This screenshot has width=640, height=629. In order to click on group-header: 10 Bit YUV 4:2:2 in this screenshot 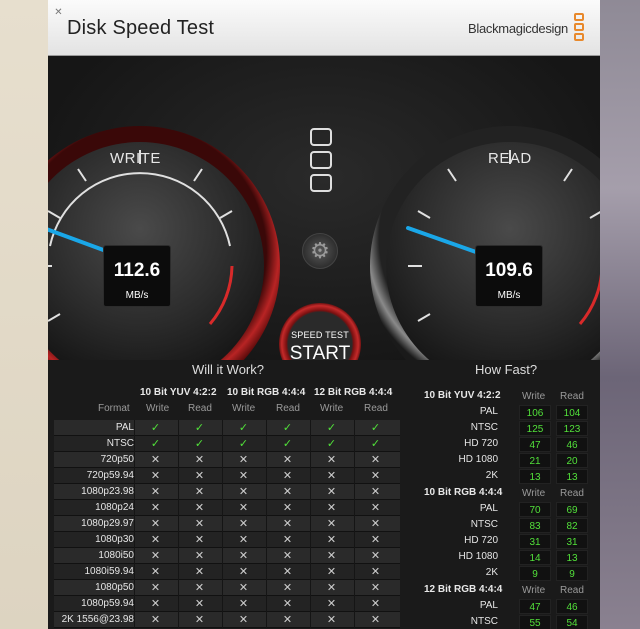, I will do `click(462, 395)`.